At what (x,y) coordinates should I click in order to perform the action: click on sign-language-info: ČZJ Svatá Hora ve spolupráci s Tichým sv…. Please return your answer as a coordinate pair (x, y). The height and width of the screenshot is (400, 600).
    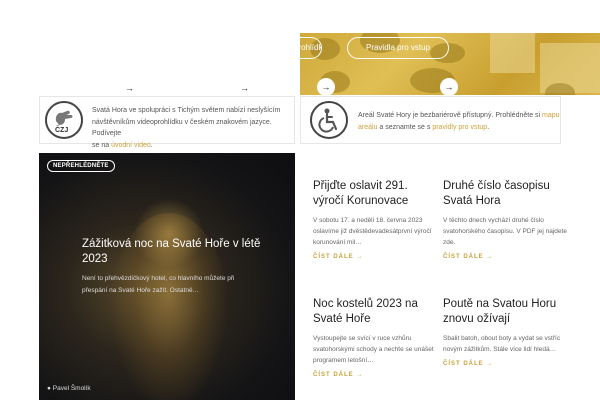
    Looking at the image, I should click on (167, 122).